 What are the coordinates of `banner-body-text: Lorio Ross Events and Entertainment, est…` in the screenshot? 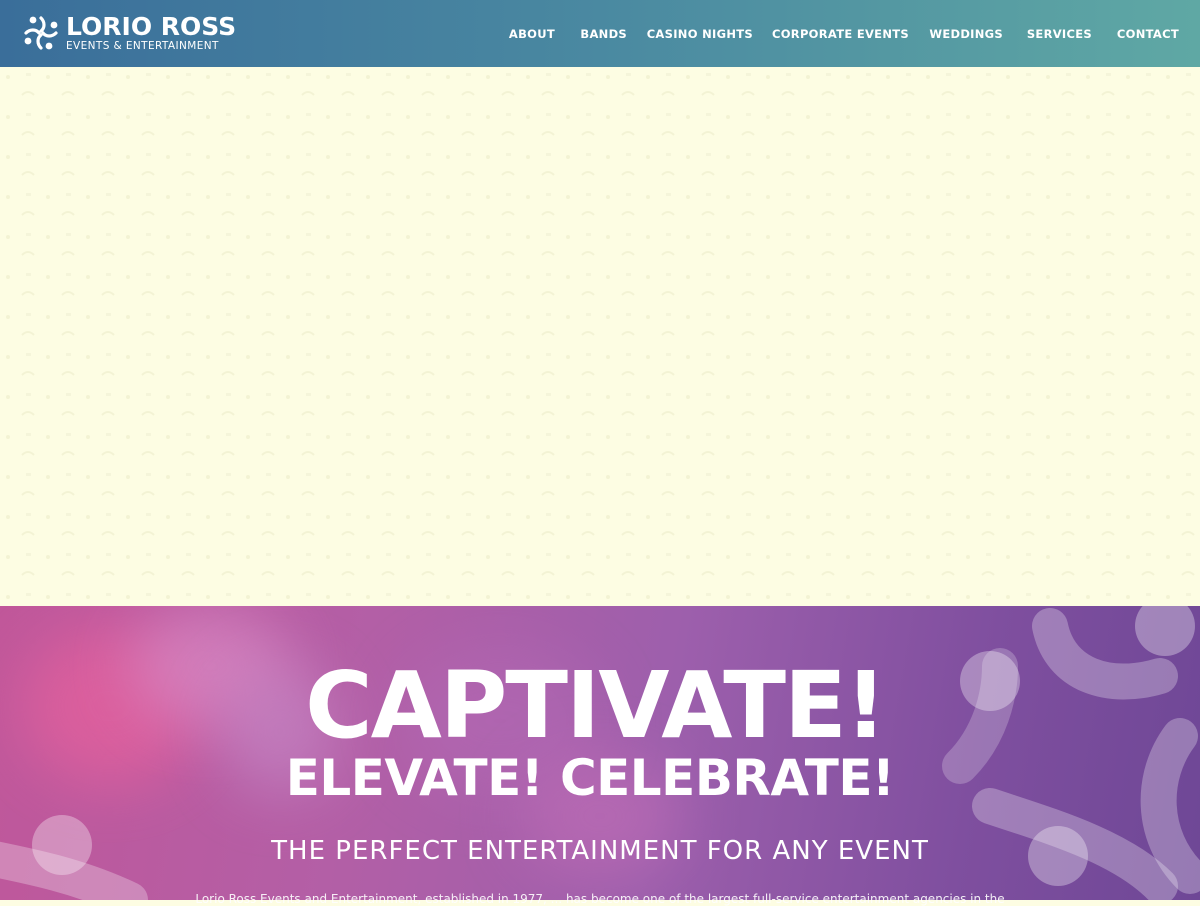 It's located at (600, 899).